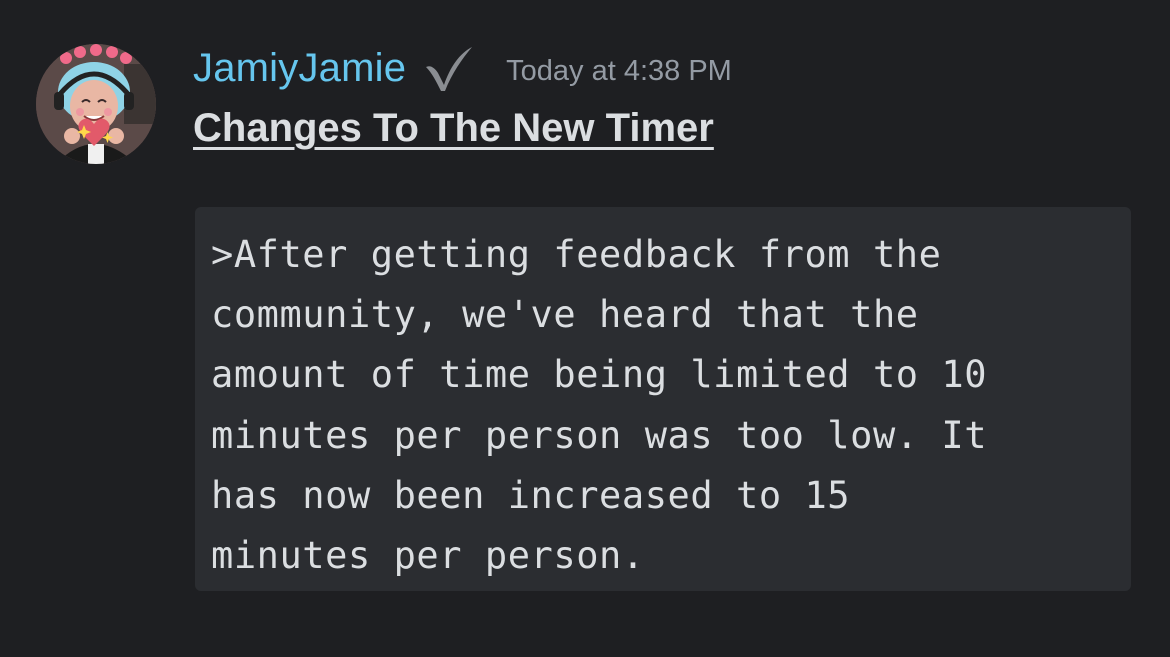  Describe the element at coordinates (599, 375) in the screenshot. I see `code-line: amount of time being limited to 10` at that location.